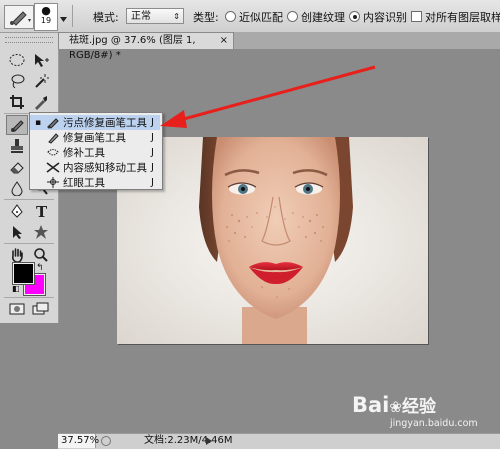  I want to click on marquee-icon, so click(17, 60).